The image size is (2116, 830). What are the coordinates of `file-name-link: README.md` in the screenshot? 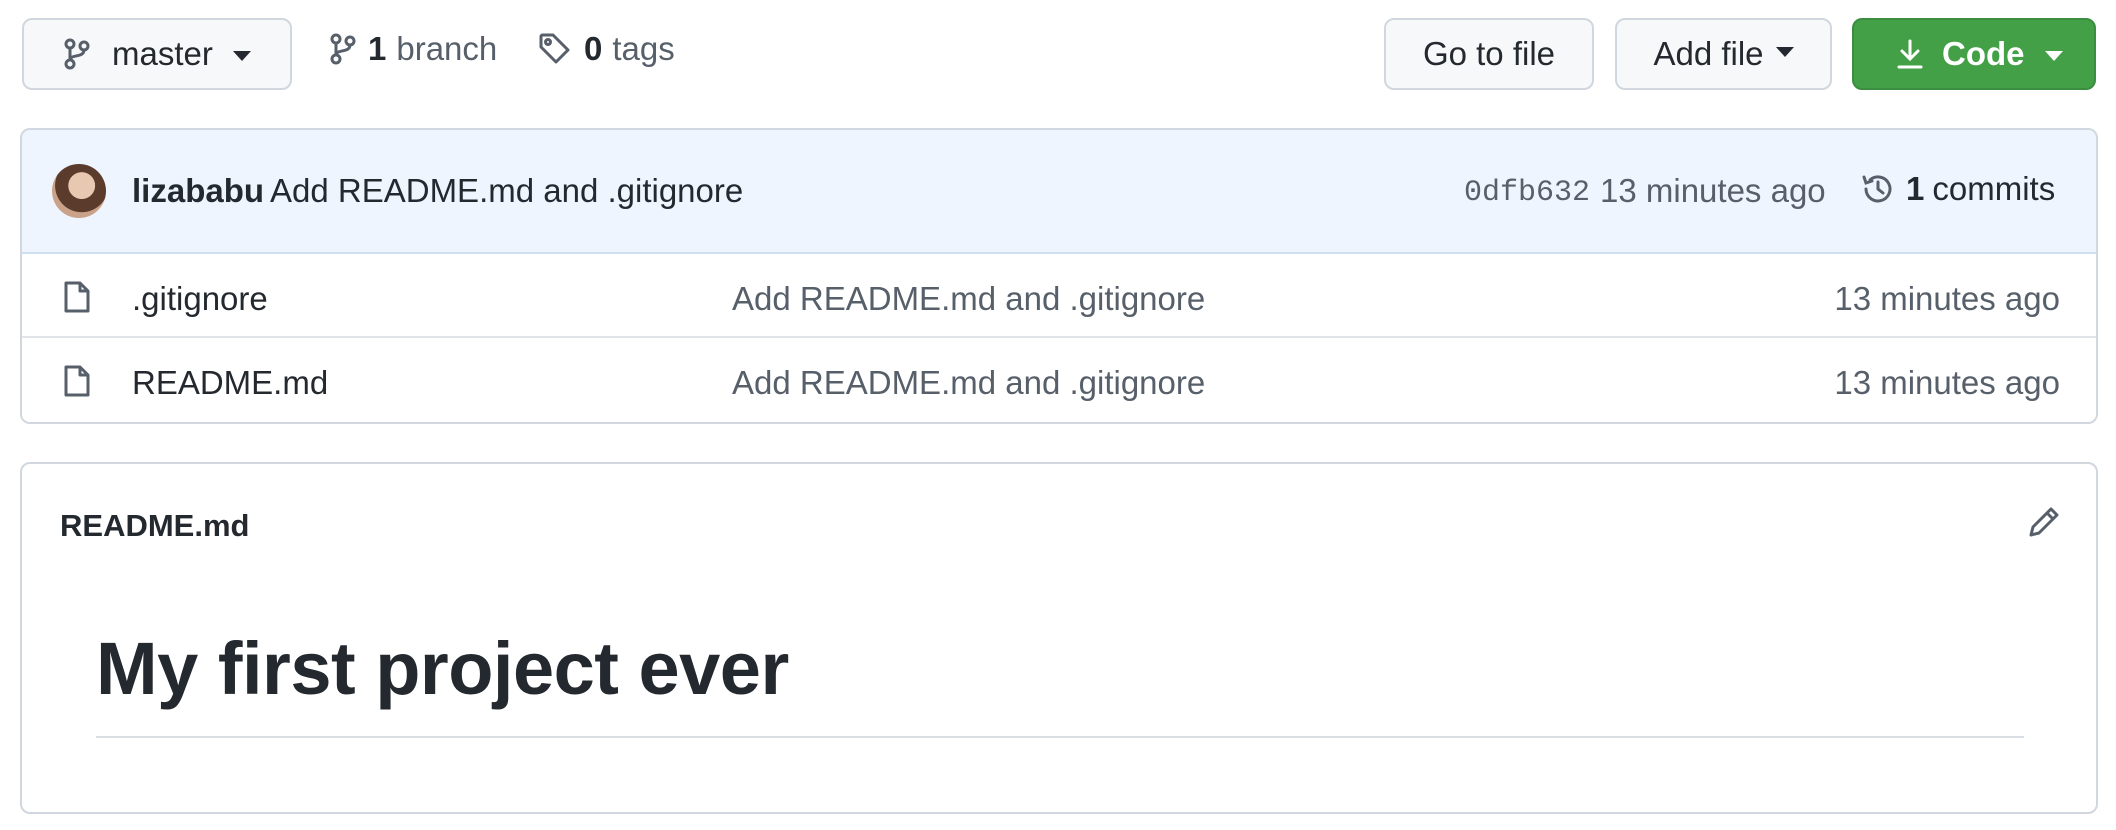 It's located at (230, 383).